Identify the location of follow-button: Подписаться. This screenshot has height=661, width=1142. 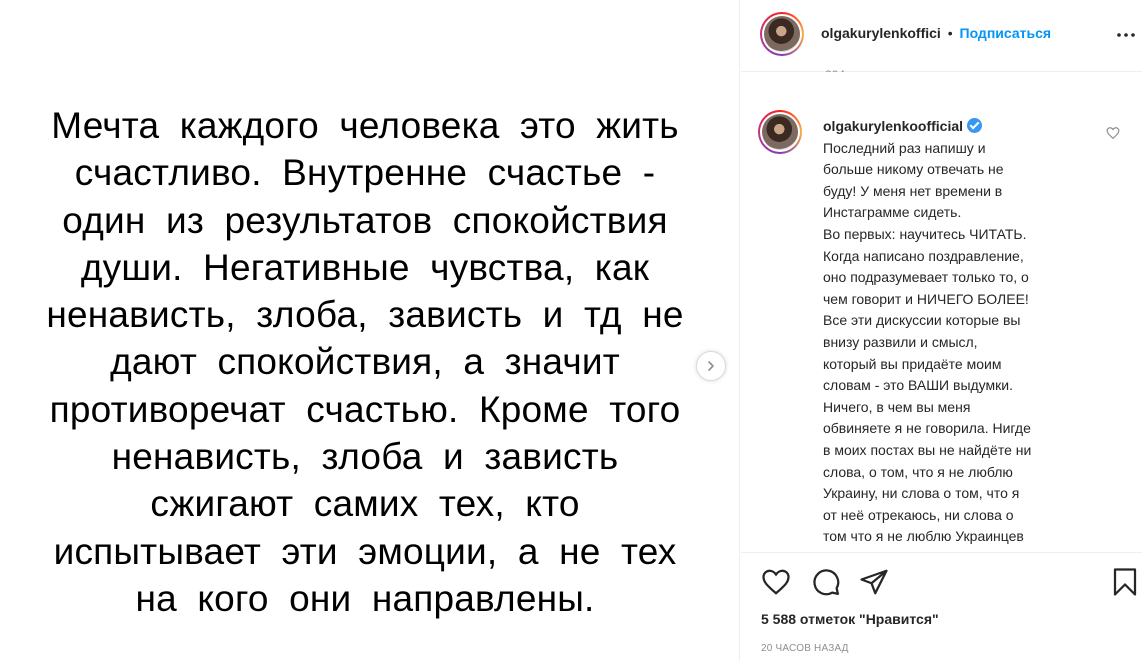
(1006, 33).